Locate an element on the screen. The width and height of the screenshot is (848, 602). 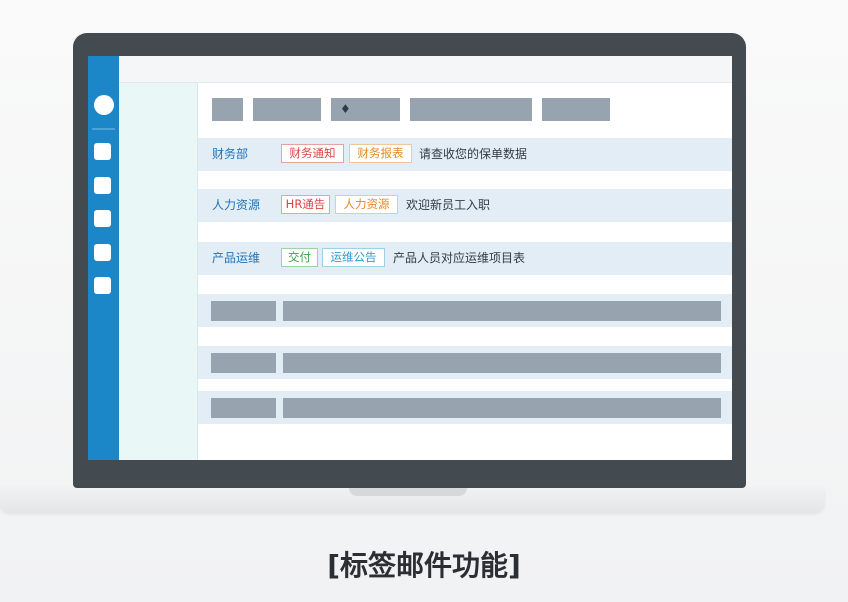
mail-row: 人力资源 HR通告 人力资源 欢迎新员工入职 is located at coordinates (465, 205).